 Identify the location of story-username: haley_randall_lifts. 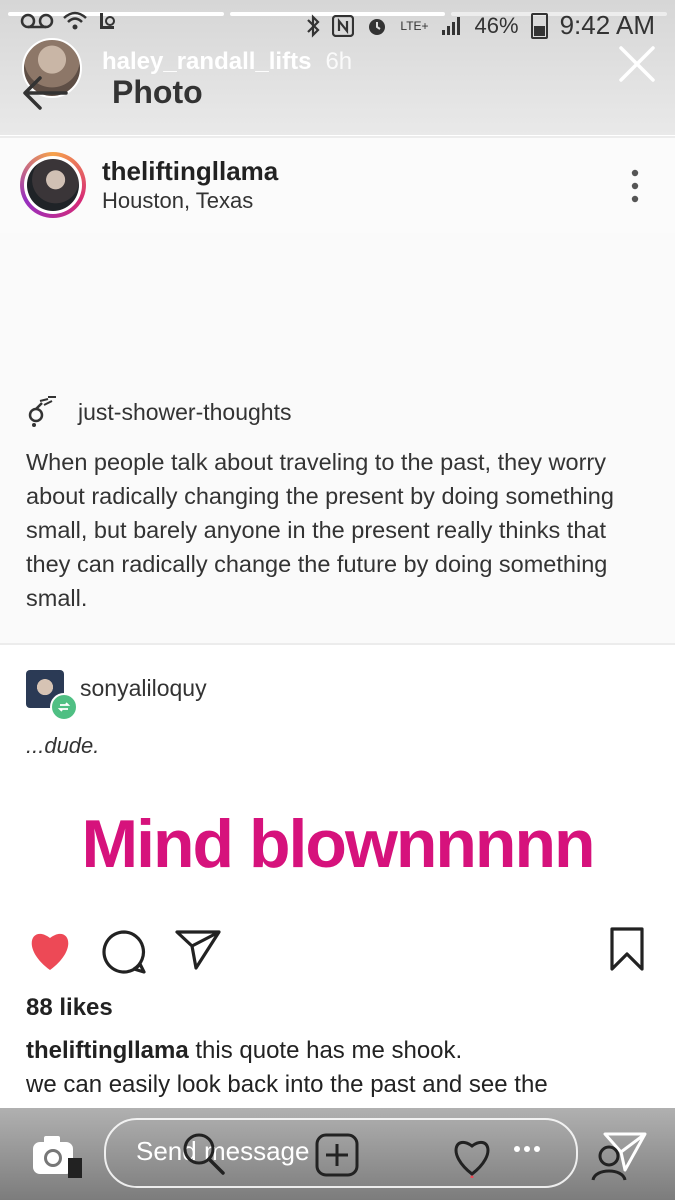
(206, 61).